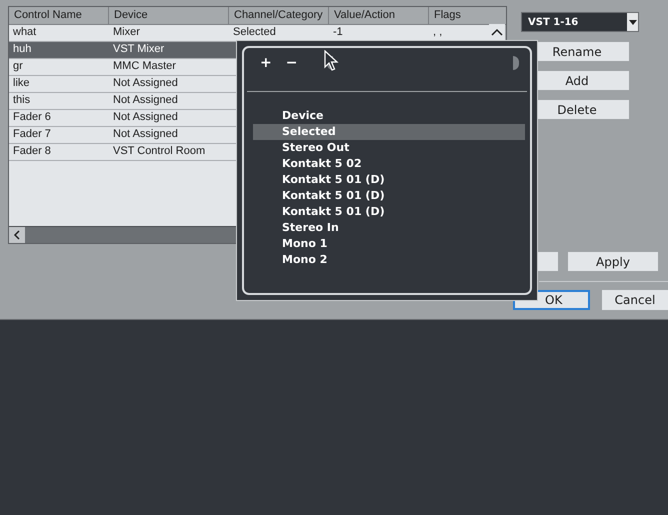  What do you see at coordinates (580, 22) in the screenshot?
I see `dropdown: VST 1-16` at bounding box center [580, 22].